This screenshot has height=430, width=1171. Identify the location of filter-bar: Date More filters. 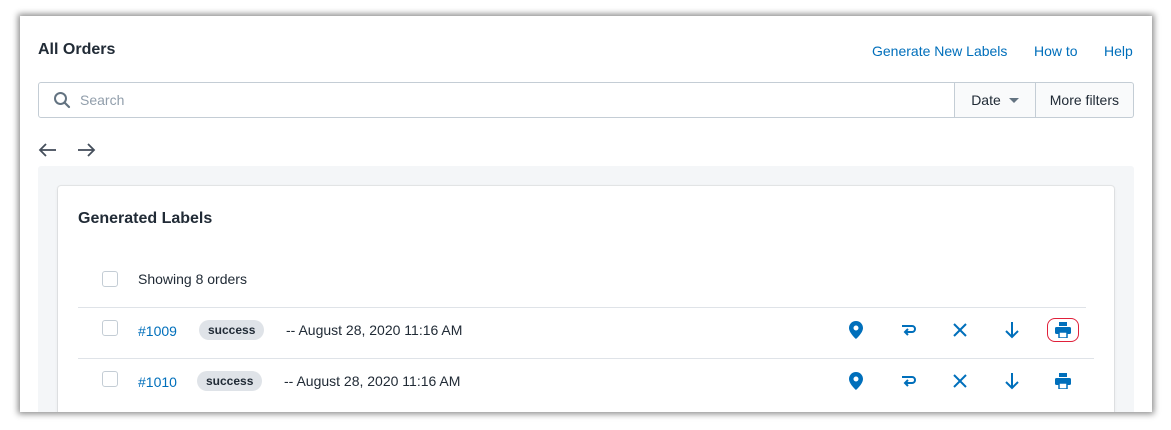
(586, 100).